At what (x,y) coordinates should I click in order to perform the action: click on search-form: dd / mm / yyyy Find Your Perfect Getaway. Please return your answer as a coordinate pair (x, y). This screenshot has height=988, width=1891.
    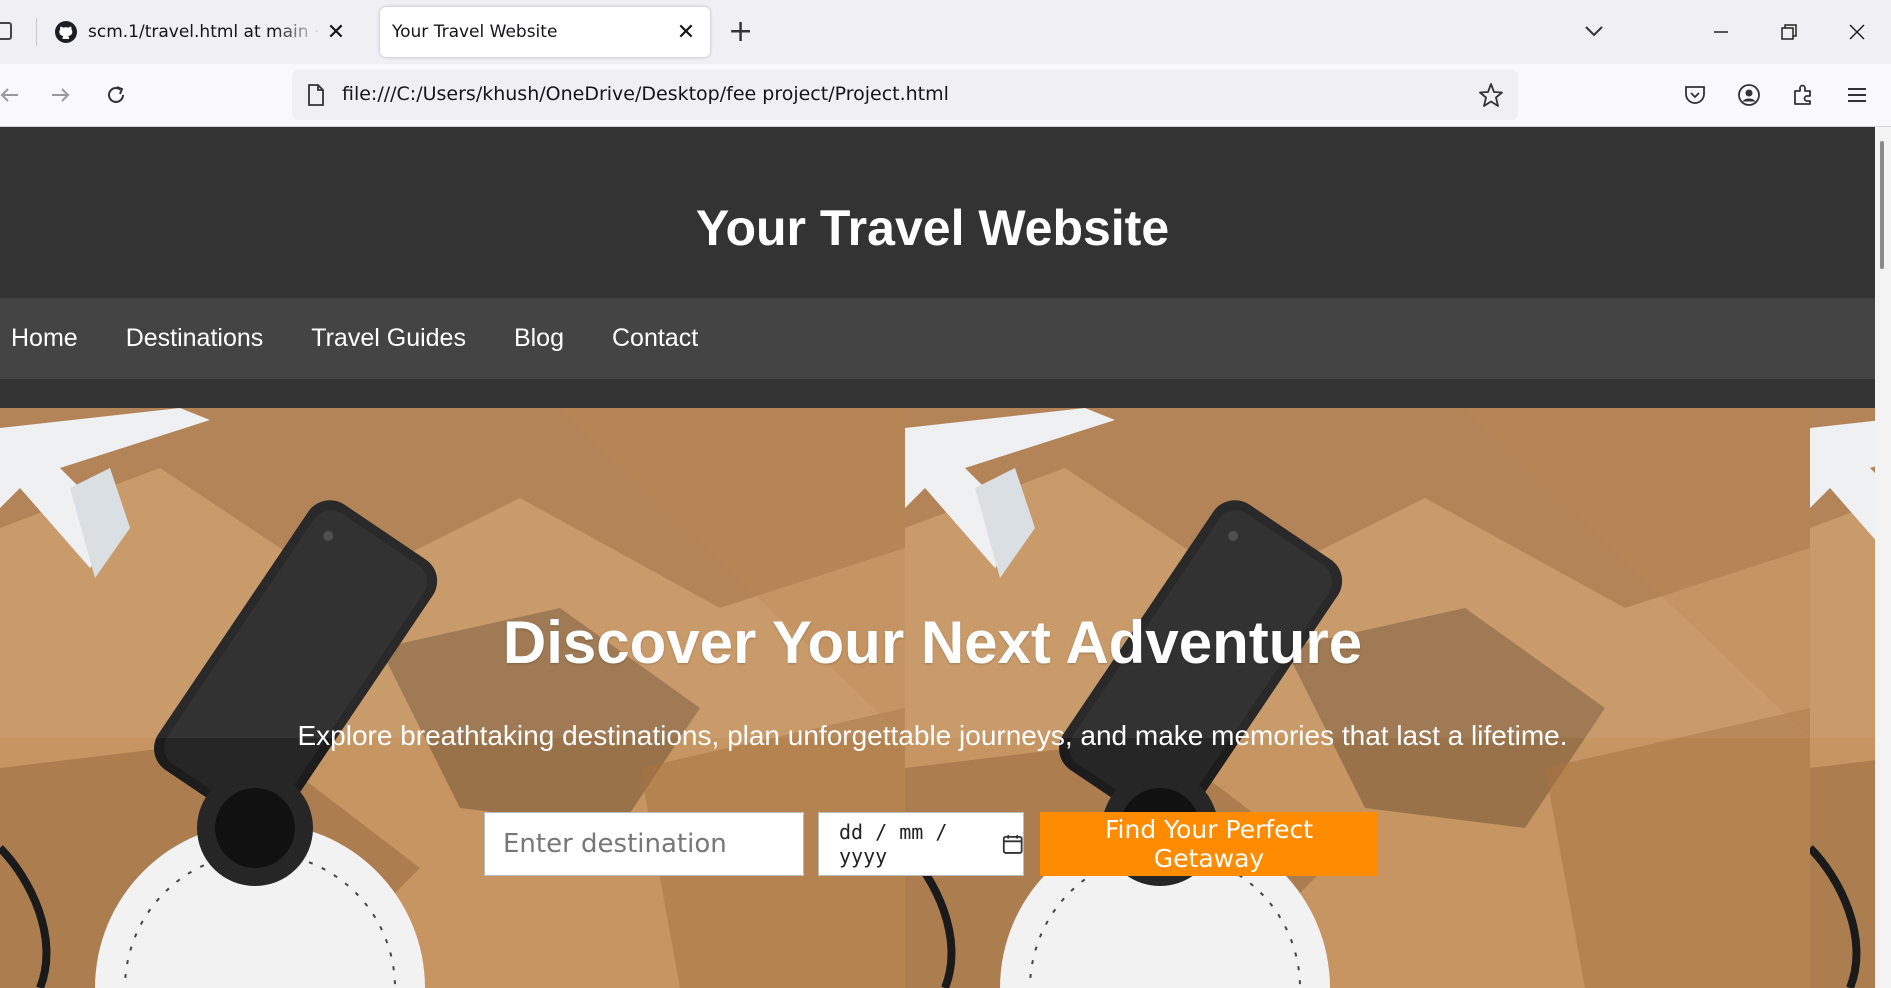
    Looking at the image, I should click on (931, 844).